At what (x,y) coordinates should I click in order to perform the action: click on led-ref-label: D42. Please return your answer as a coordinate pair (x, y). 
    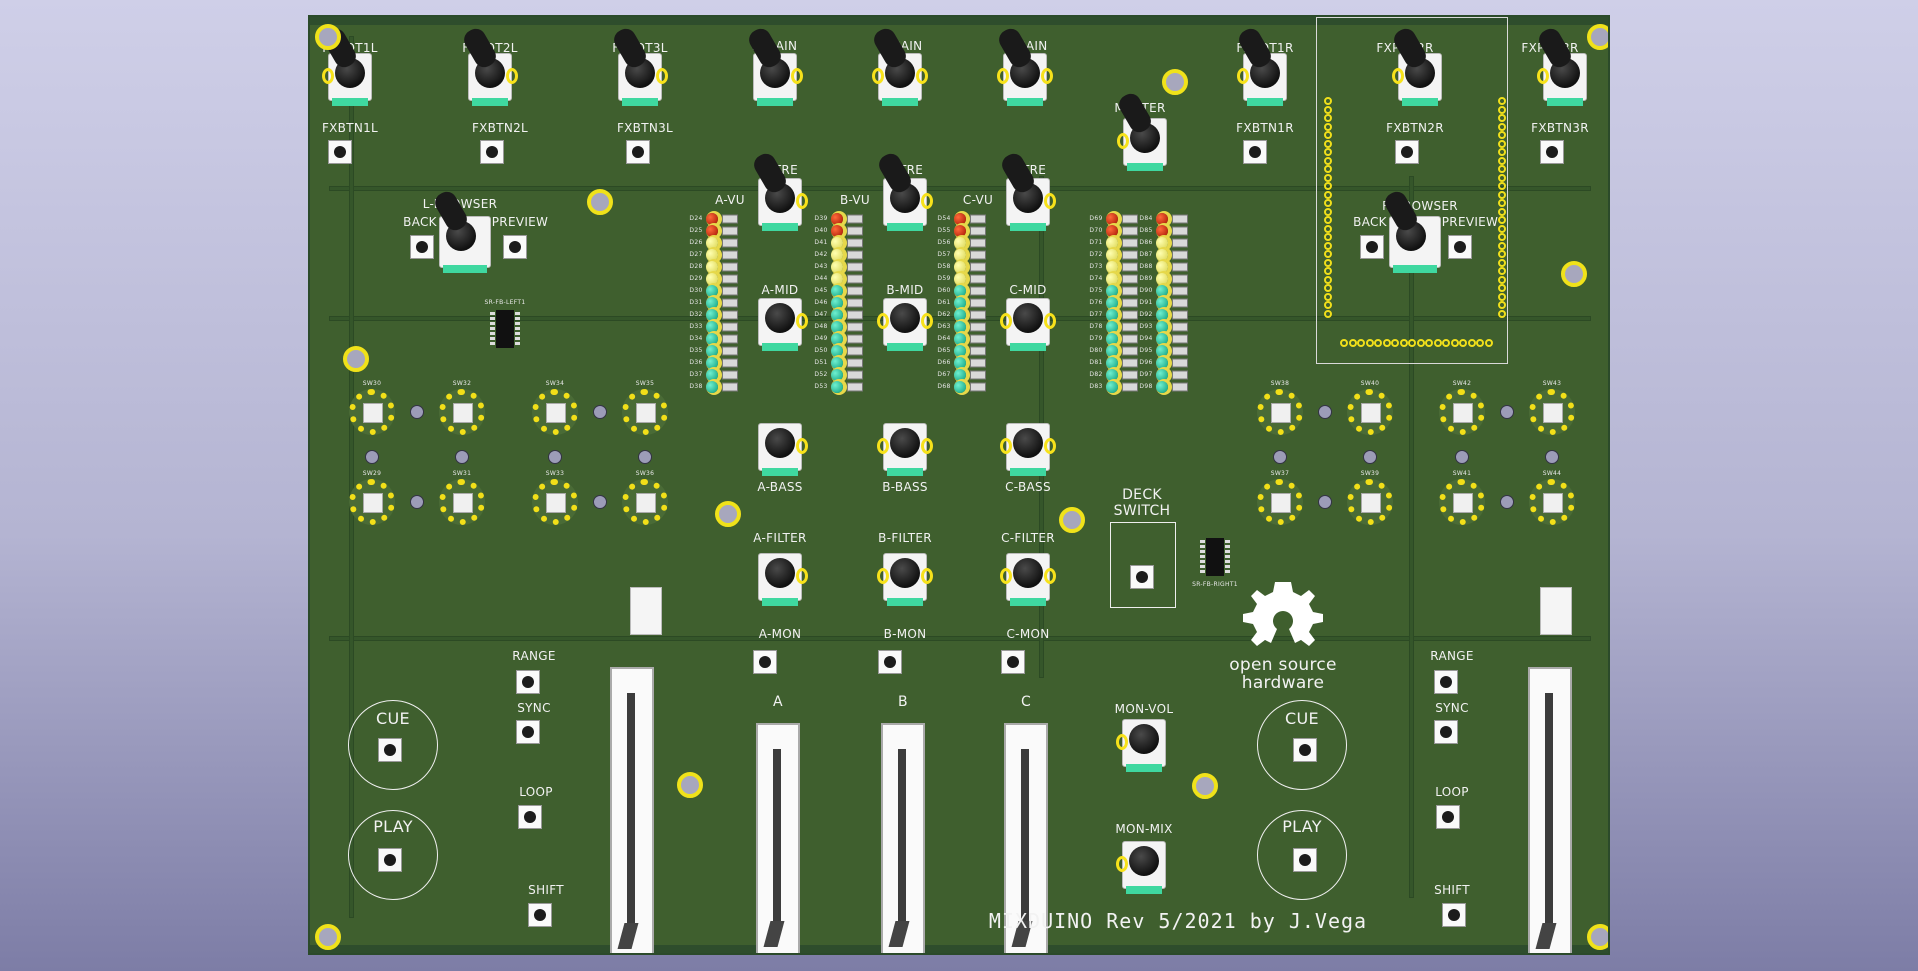
    Looking at the image, I should click on (821, 254).